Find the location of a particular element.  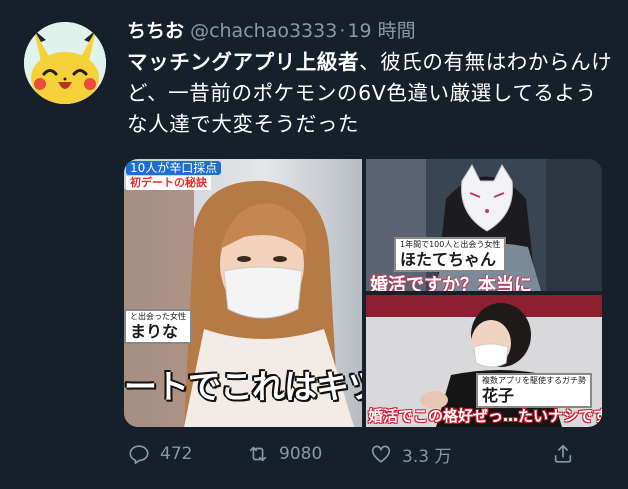

reply-icon is located at coordinates (139, 454).